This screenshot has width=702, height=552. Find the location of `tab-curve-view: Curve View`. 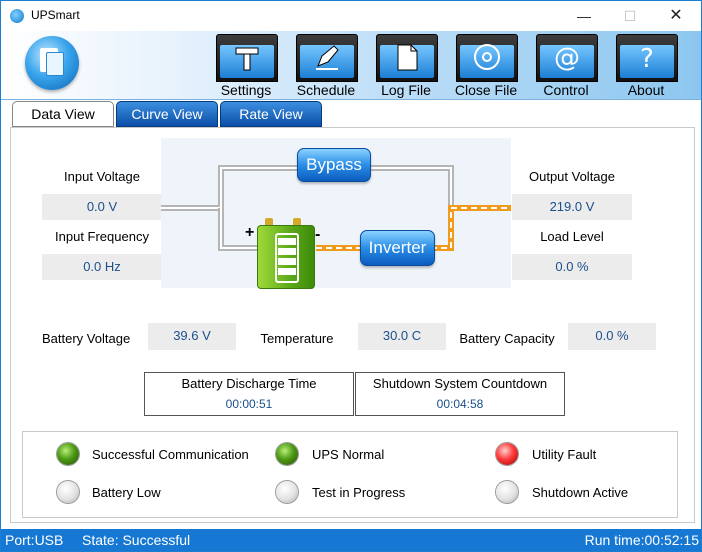

tab-curve-view: Curve View is located at coordinates (167, 114).